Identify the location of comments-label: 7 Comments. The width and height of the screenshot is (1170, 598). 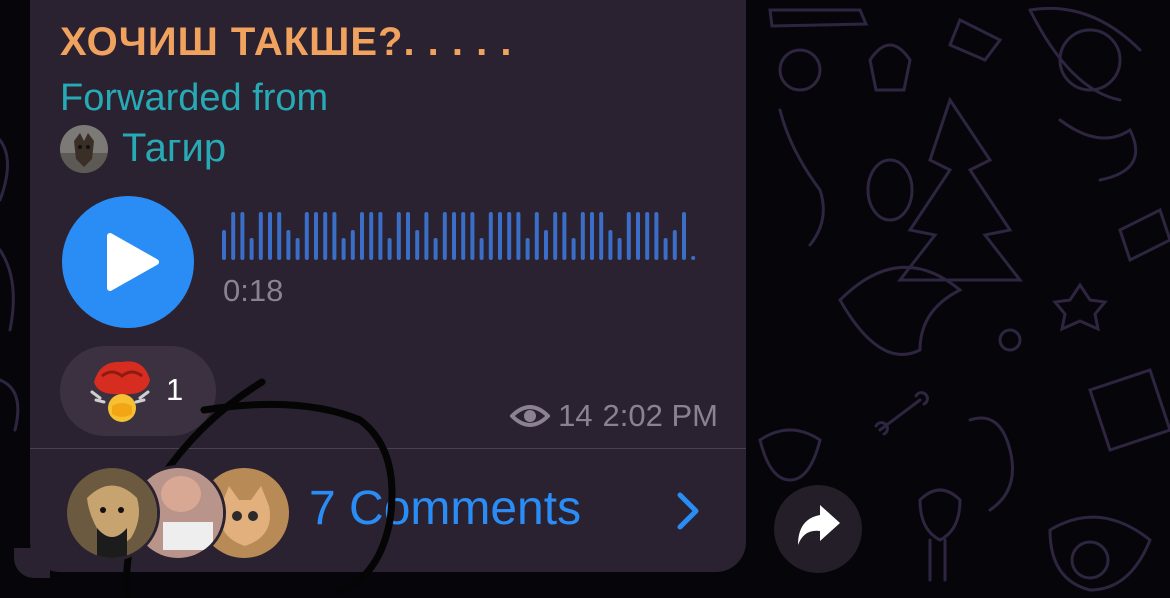
(445, 508).